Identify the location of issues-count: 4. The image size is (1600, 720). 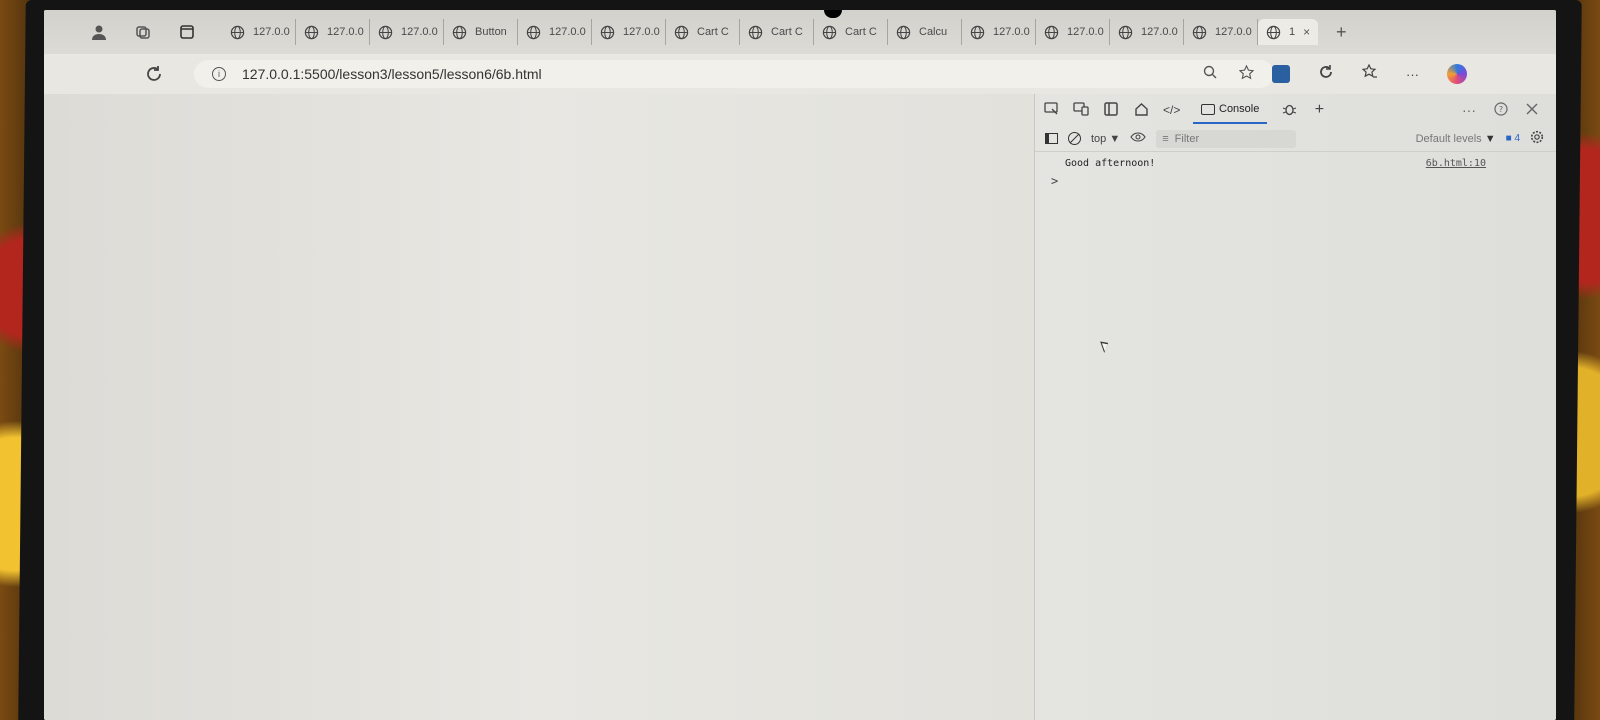
(1517, 138).